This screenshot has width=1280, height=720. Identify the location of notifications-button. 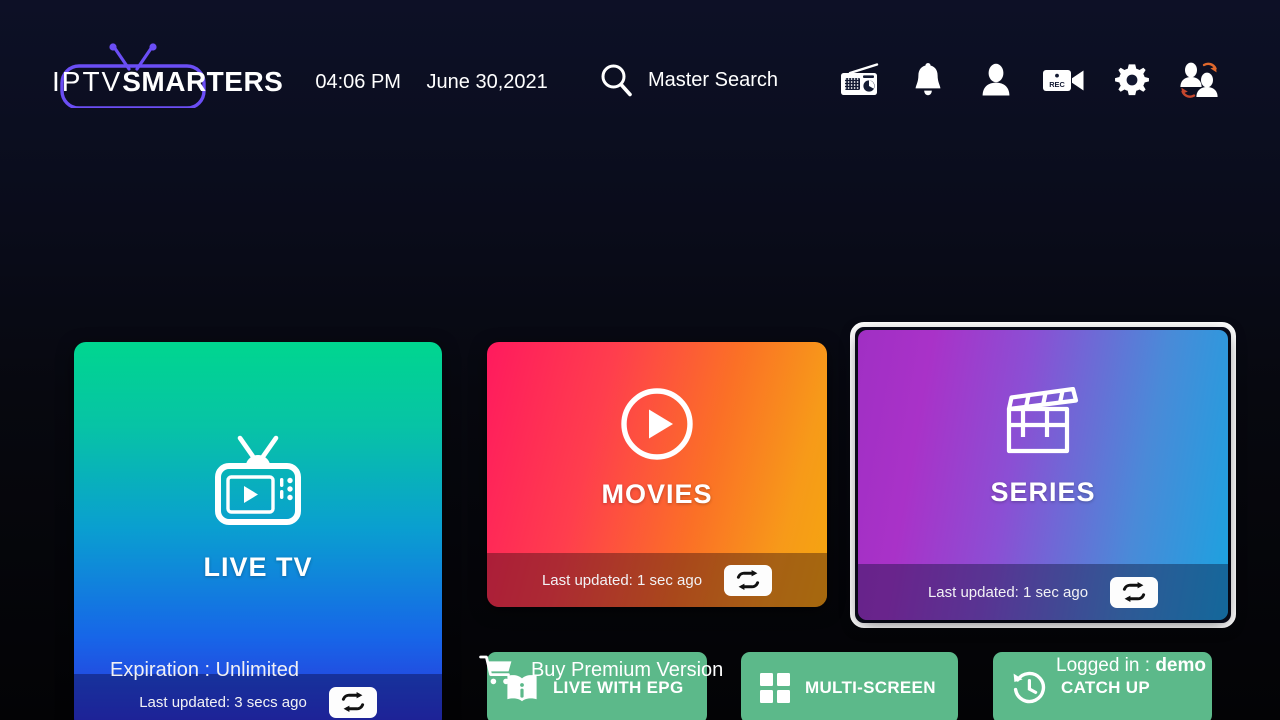
(928, 80).